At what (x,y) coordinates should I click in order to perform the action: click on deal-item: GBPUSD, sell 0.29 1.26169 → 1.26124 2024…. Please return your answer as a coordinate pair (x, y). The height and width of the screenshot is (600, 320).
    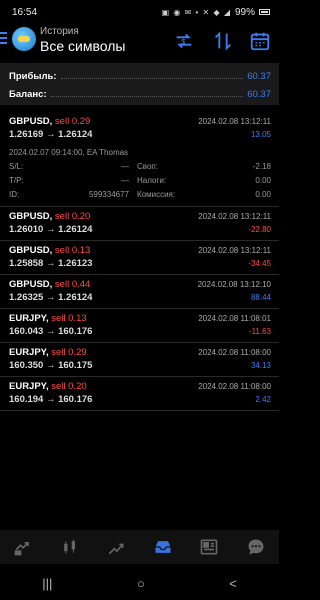
    Looking at the image, I should click on (139, 159).